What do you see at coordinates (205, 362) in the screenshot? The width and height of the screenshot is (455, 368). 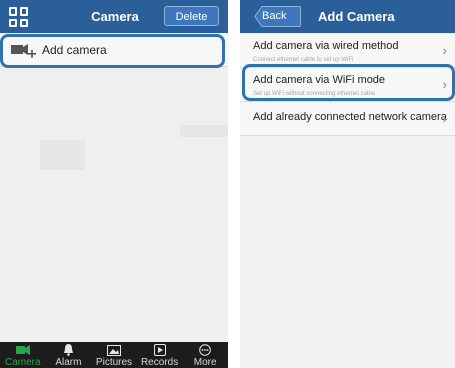 I see `tab-label: More` at bounding box center [205, 362].